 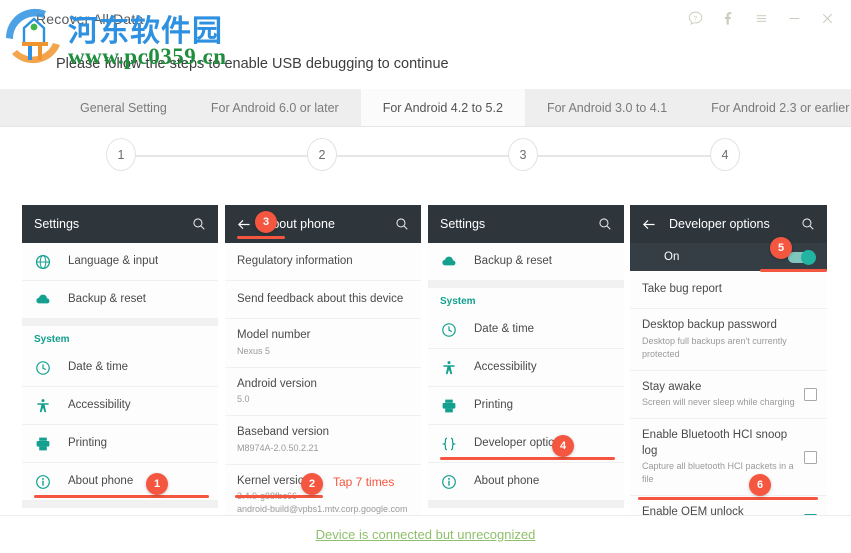 What do you see at coordinates (29, 107) in the screenshot?
I see `tab-spacer` at bounding box center [29, 107].